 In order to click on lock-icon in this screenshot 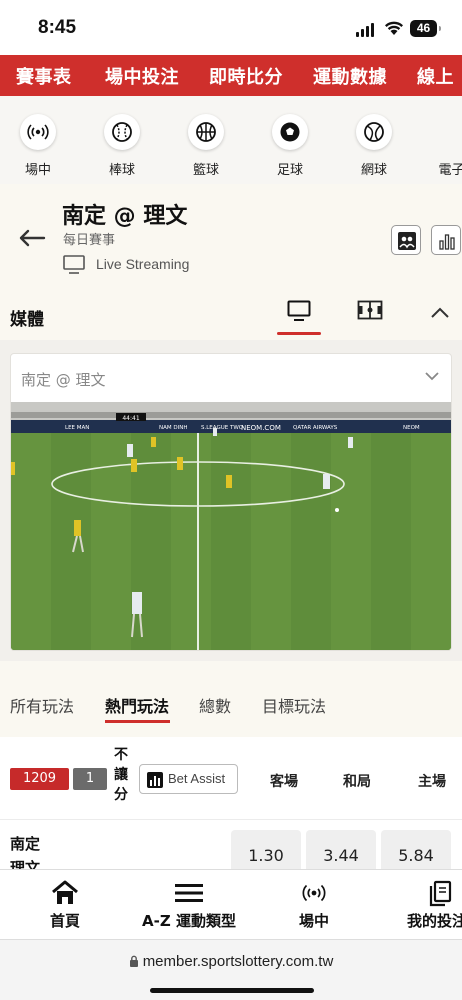, I will do `click(133, 961)`.